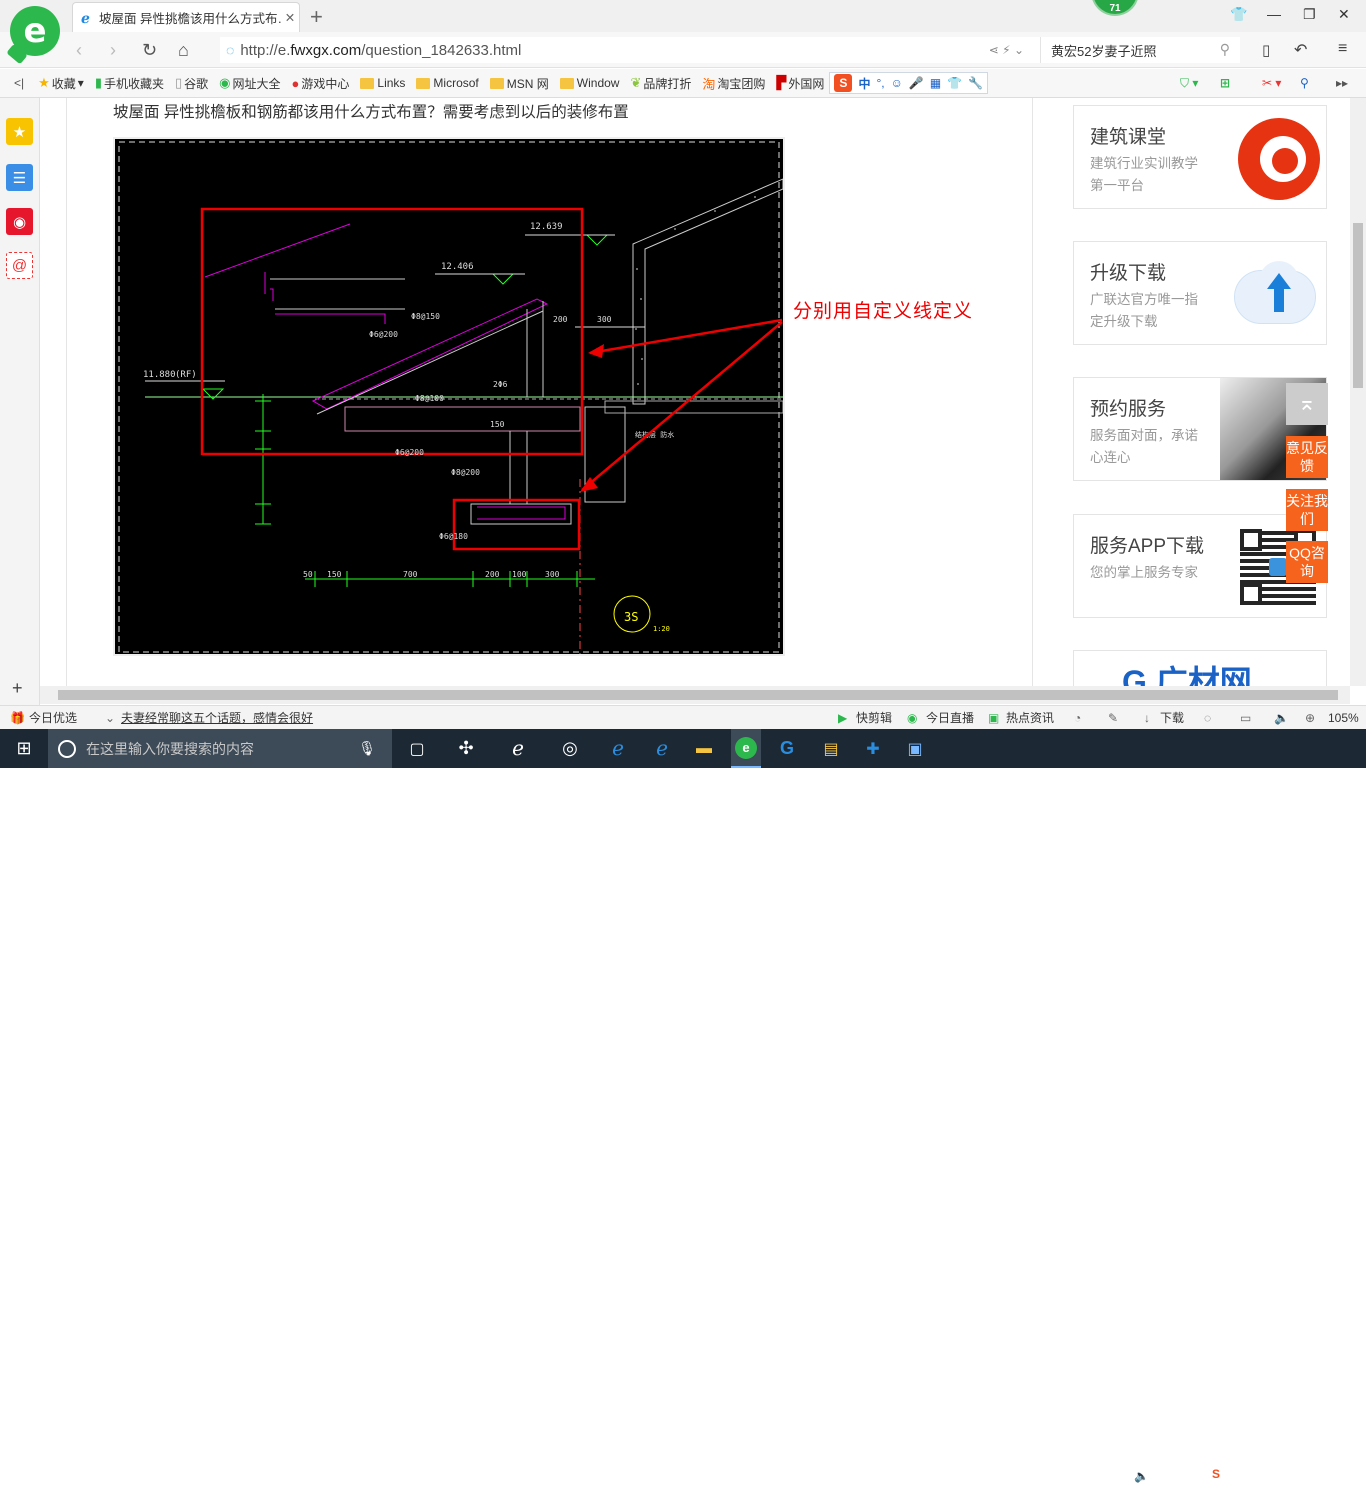 The image size is (1366, 1493). What do you see at coordinates (1216, 1474) in the screenshot?
I see `sogou-tray-icon: S` at bounding box center [1216, 1474].